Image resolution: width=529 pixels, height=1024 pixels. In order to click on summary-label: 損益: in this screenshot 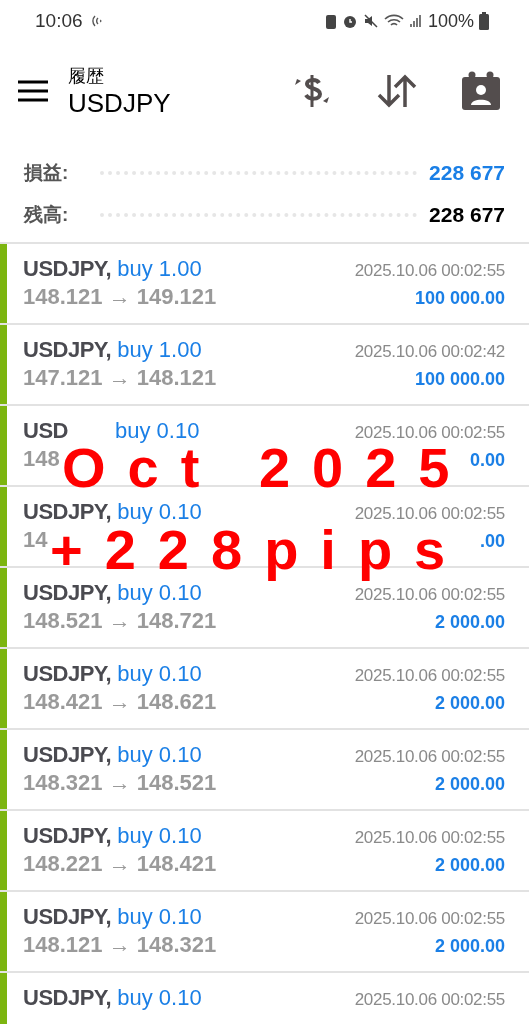, I will do `click(46, 173)`.